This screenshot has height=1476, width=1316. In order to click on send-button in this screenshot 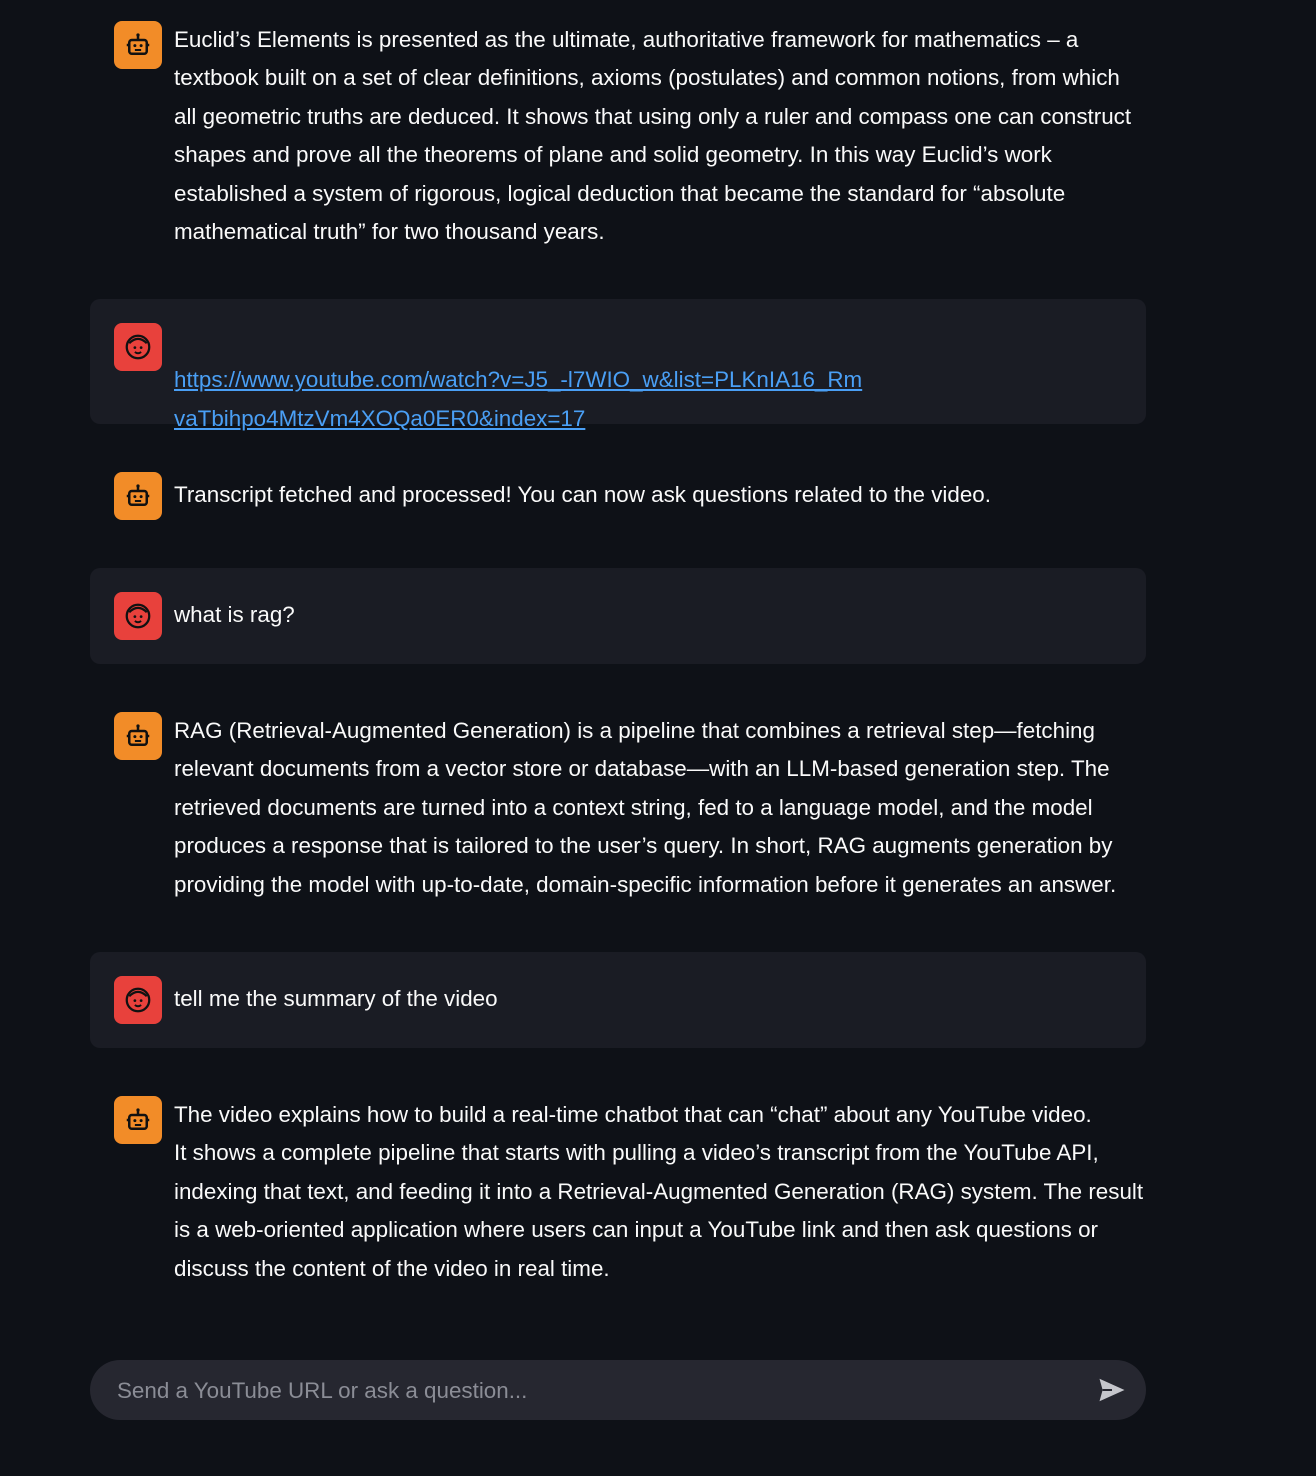, I will do `click(1112, 1390)`.